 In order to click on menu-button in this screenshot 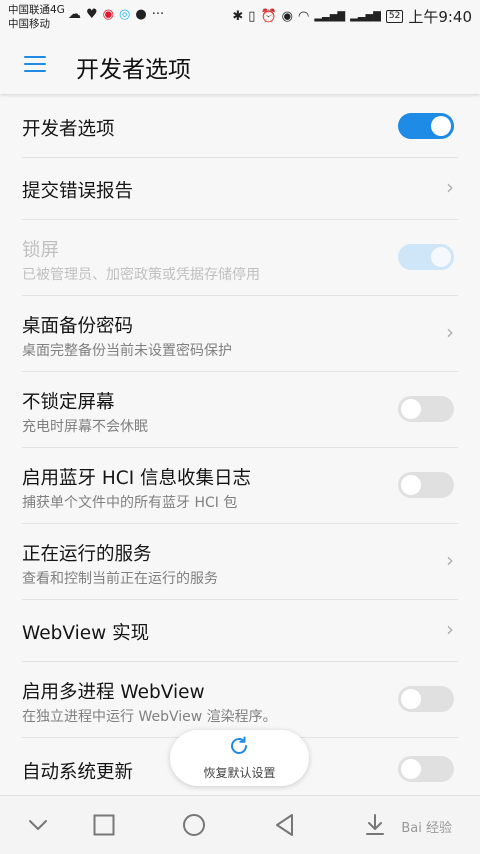, I will do `click(36, 64)`.